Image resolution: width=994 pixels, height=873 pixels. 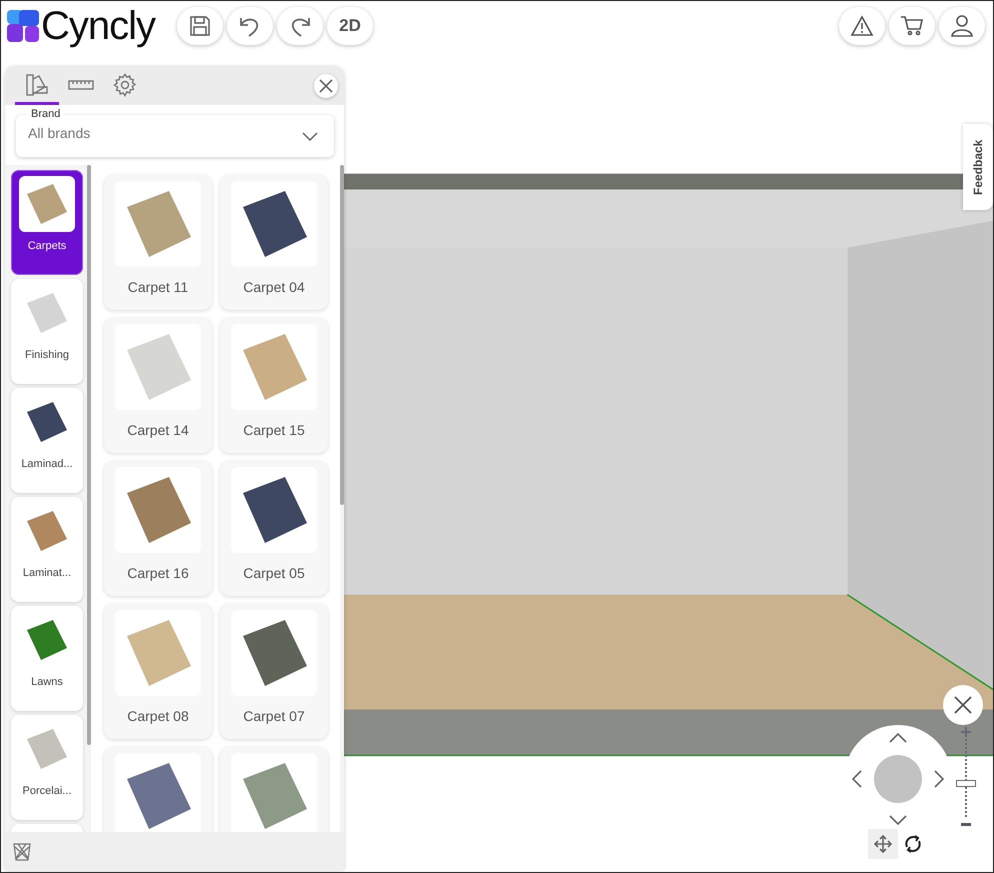 What do you see at coordinates (23, 26) in the screenshot?
I see `logo-icon` at bounding box center [23, 26].